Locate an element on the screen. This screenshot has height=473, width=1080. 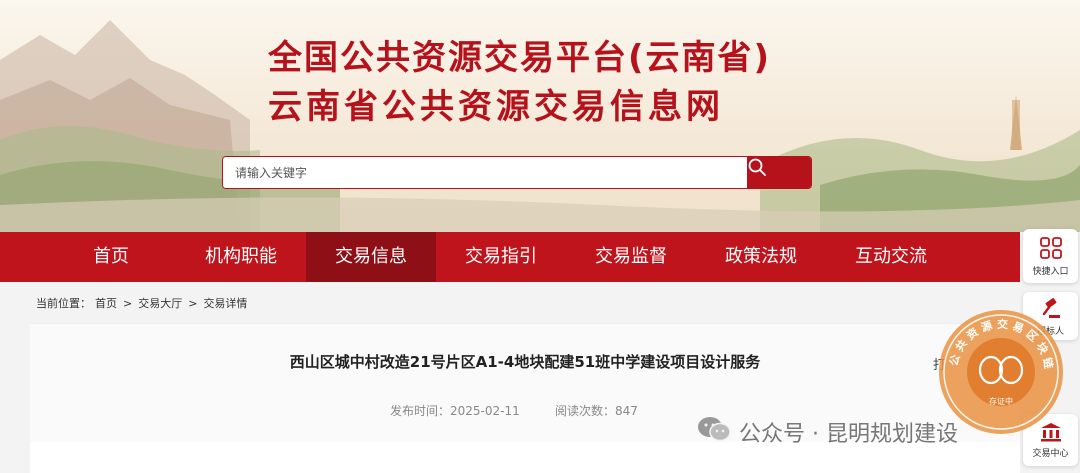
breadcrumb-prefix: 当前位置： is located at coordinates (63, 303).